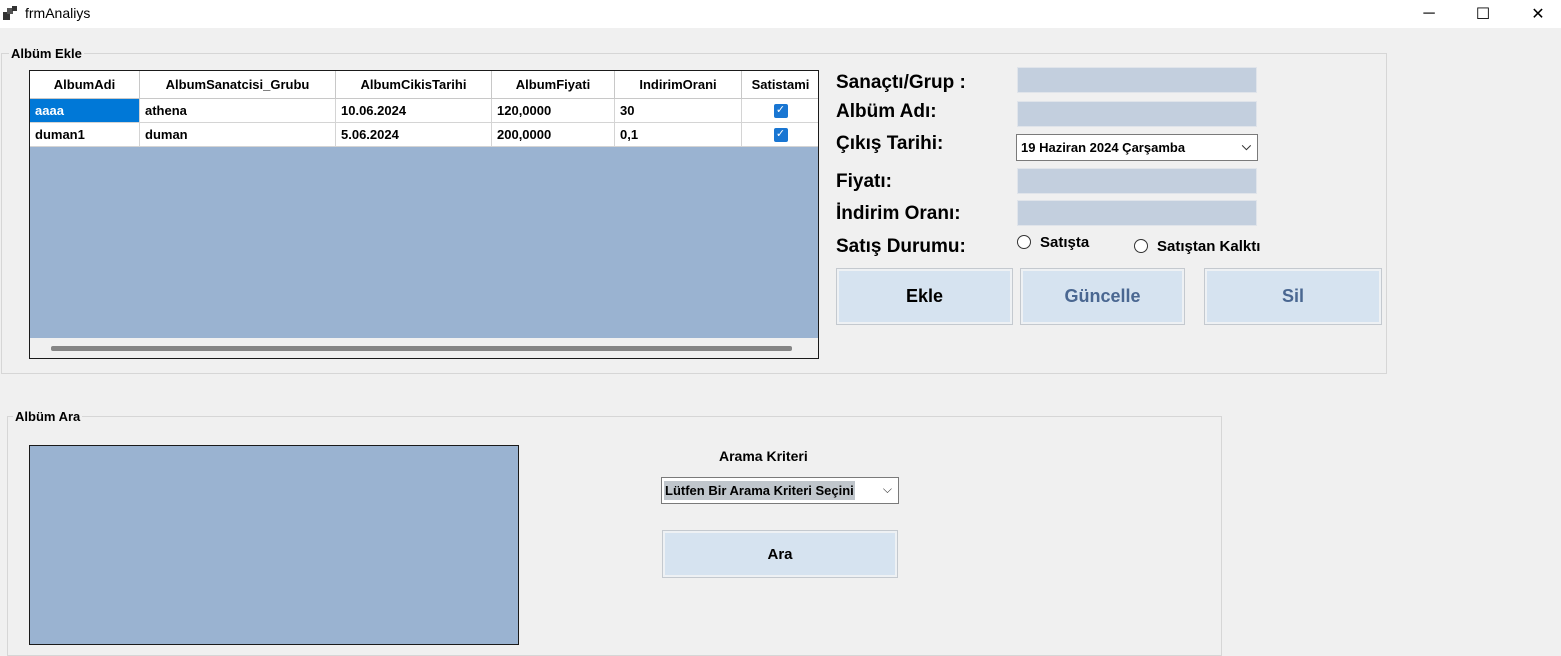 The height and width of the screenshot is (656, 1561). What do you see at coordinates (1141, 246) in the screenshot?
I see `radio-off-sale` at bounding box center [1141, 246].